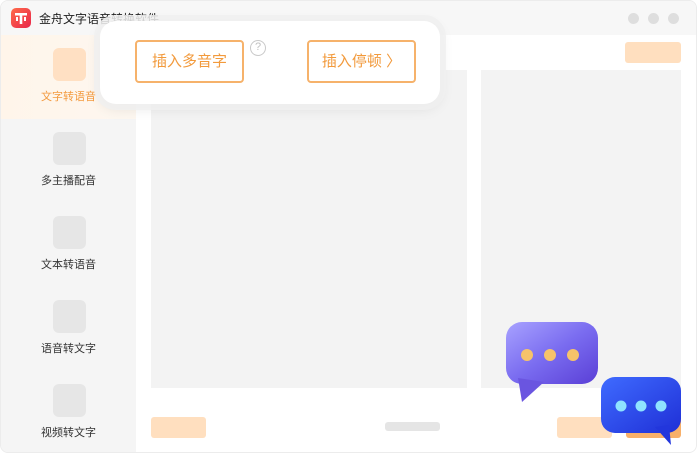 This screenshot has width=697, height=453. Describe the element at coordinates (69, 400) in the screenshot. I see `video-to-text-icon` at that location.